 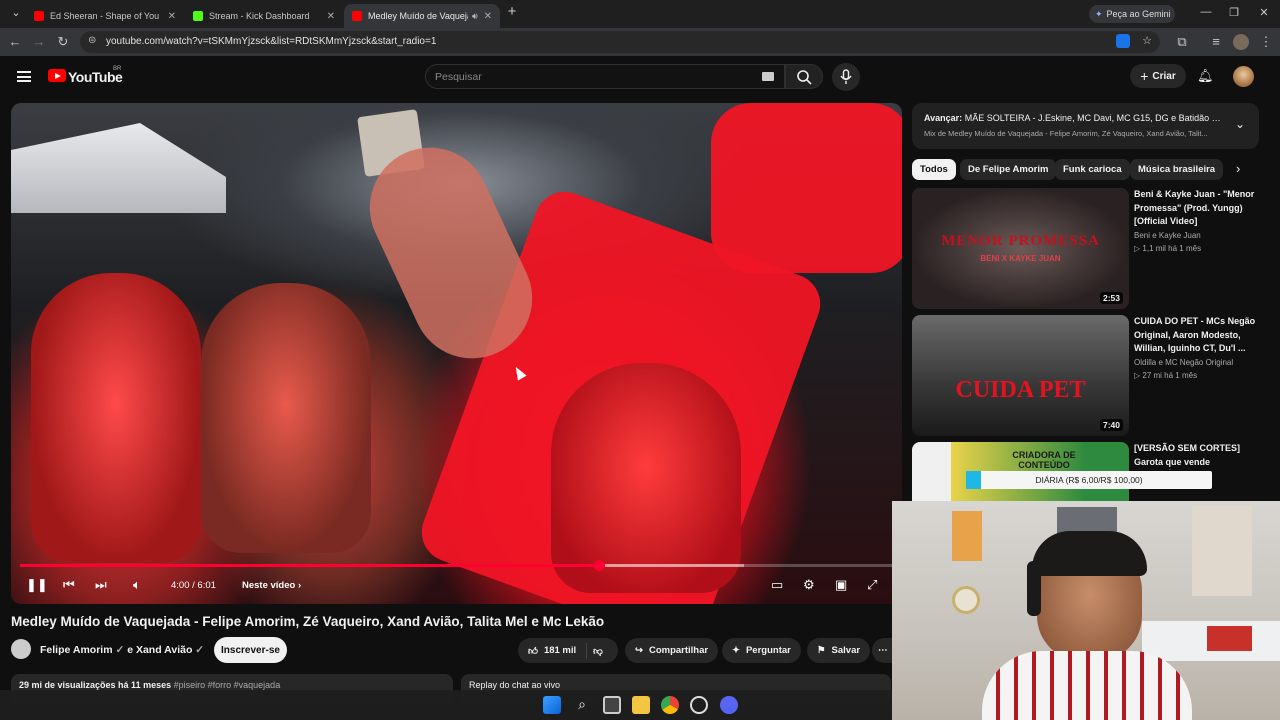 What do you see at coordinates (39, 16) in the screenshot?
I see `youtube-favicon-icon` at bounding box center [39, 16].